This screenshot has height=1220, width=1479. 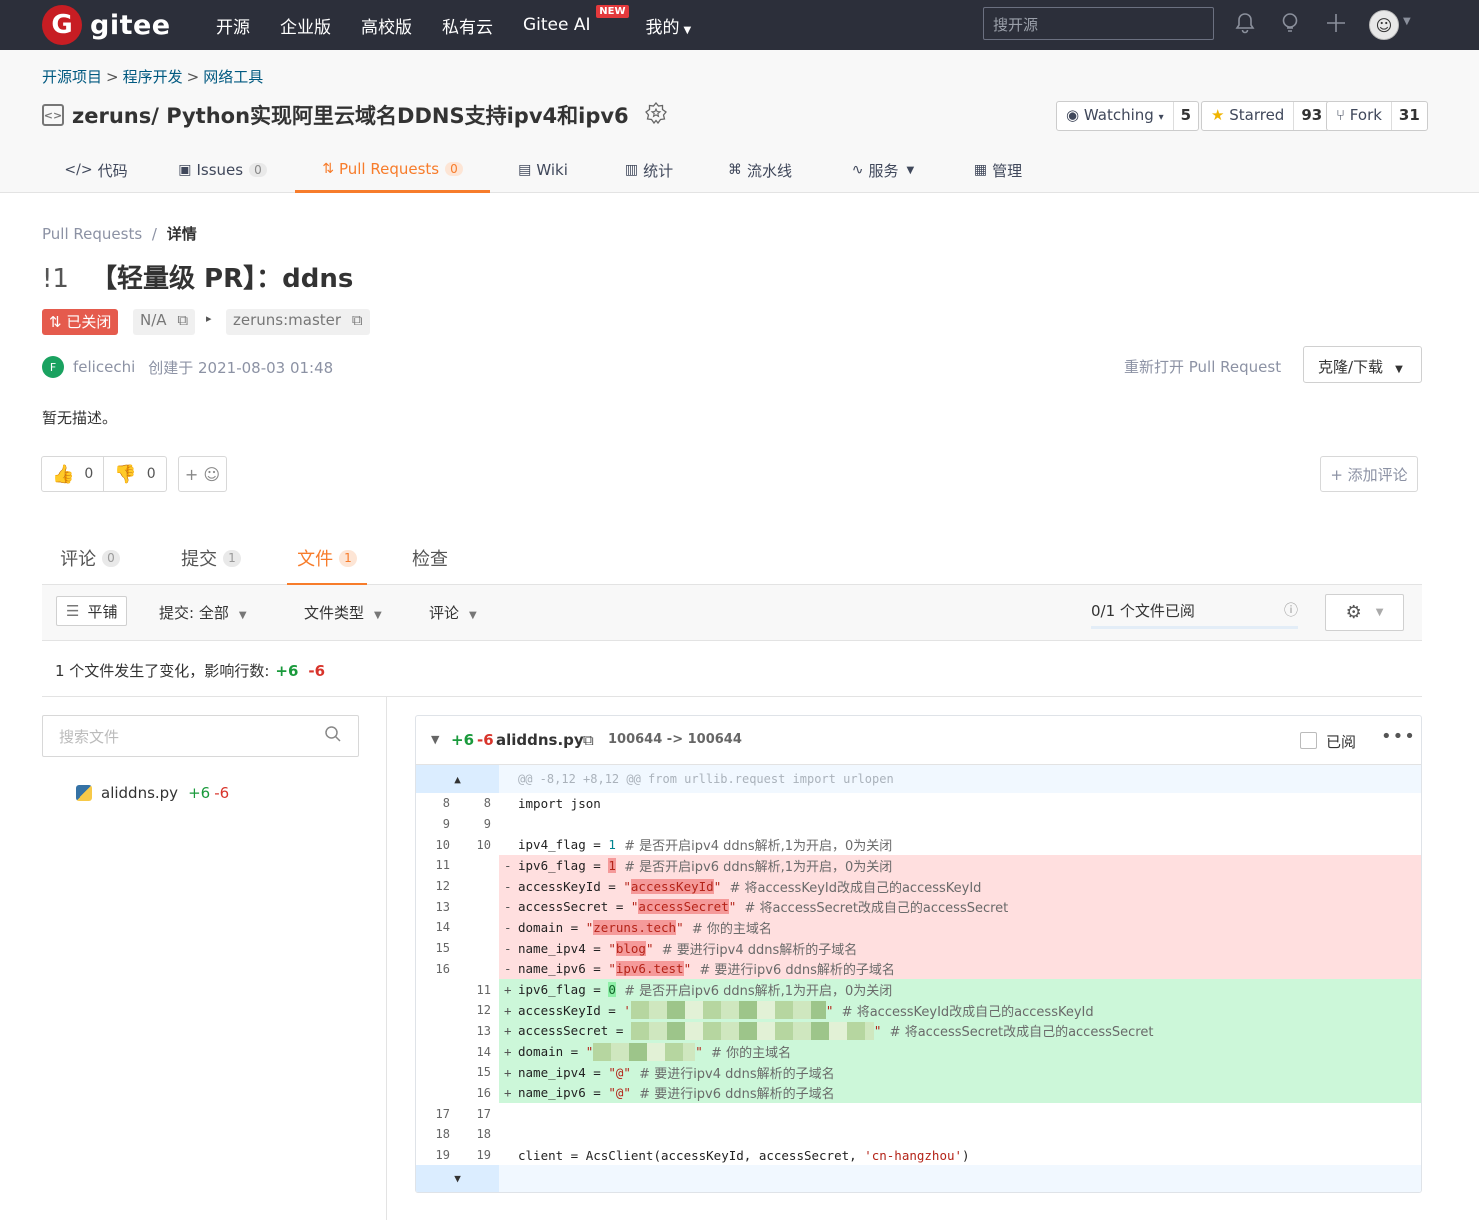 I want to click on expand-up-icon: ▲, so click(x=457, y=779).